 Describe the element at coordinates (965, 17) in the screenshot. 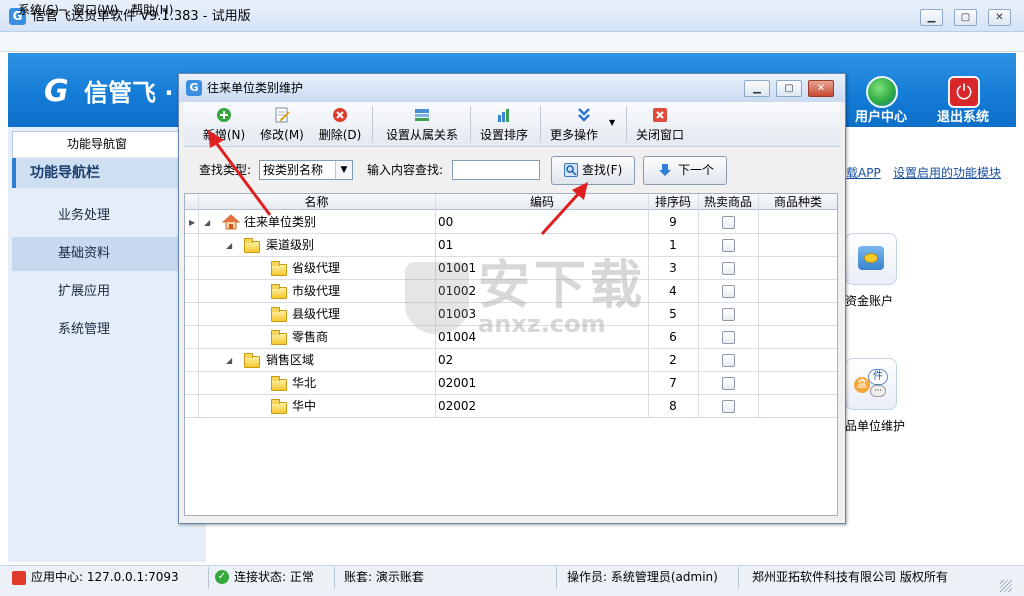

I see `maximize-button: ▢` at that location.